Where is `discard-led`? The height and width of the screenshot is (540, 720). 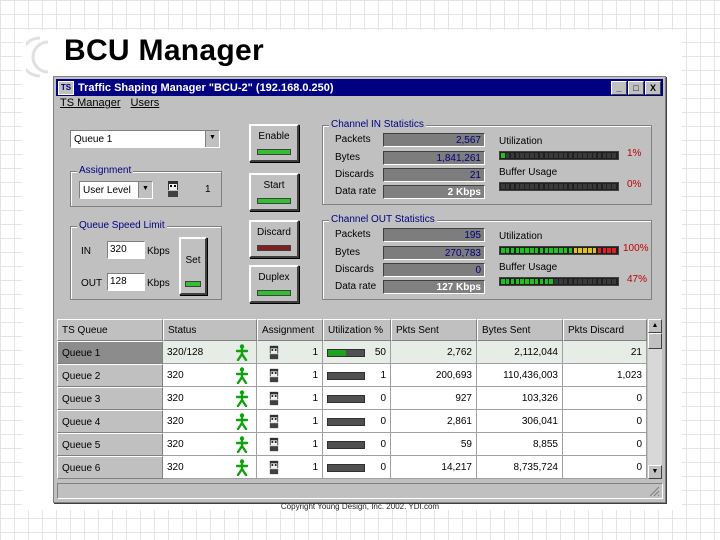 discard-led is located at coordinates (274, 248).